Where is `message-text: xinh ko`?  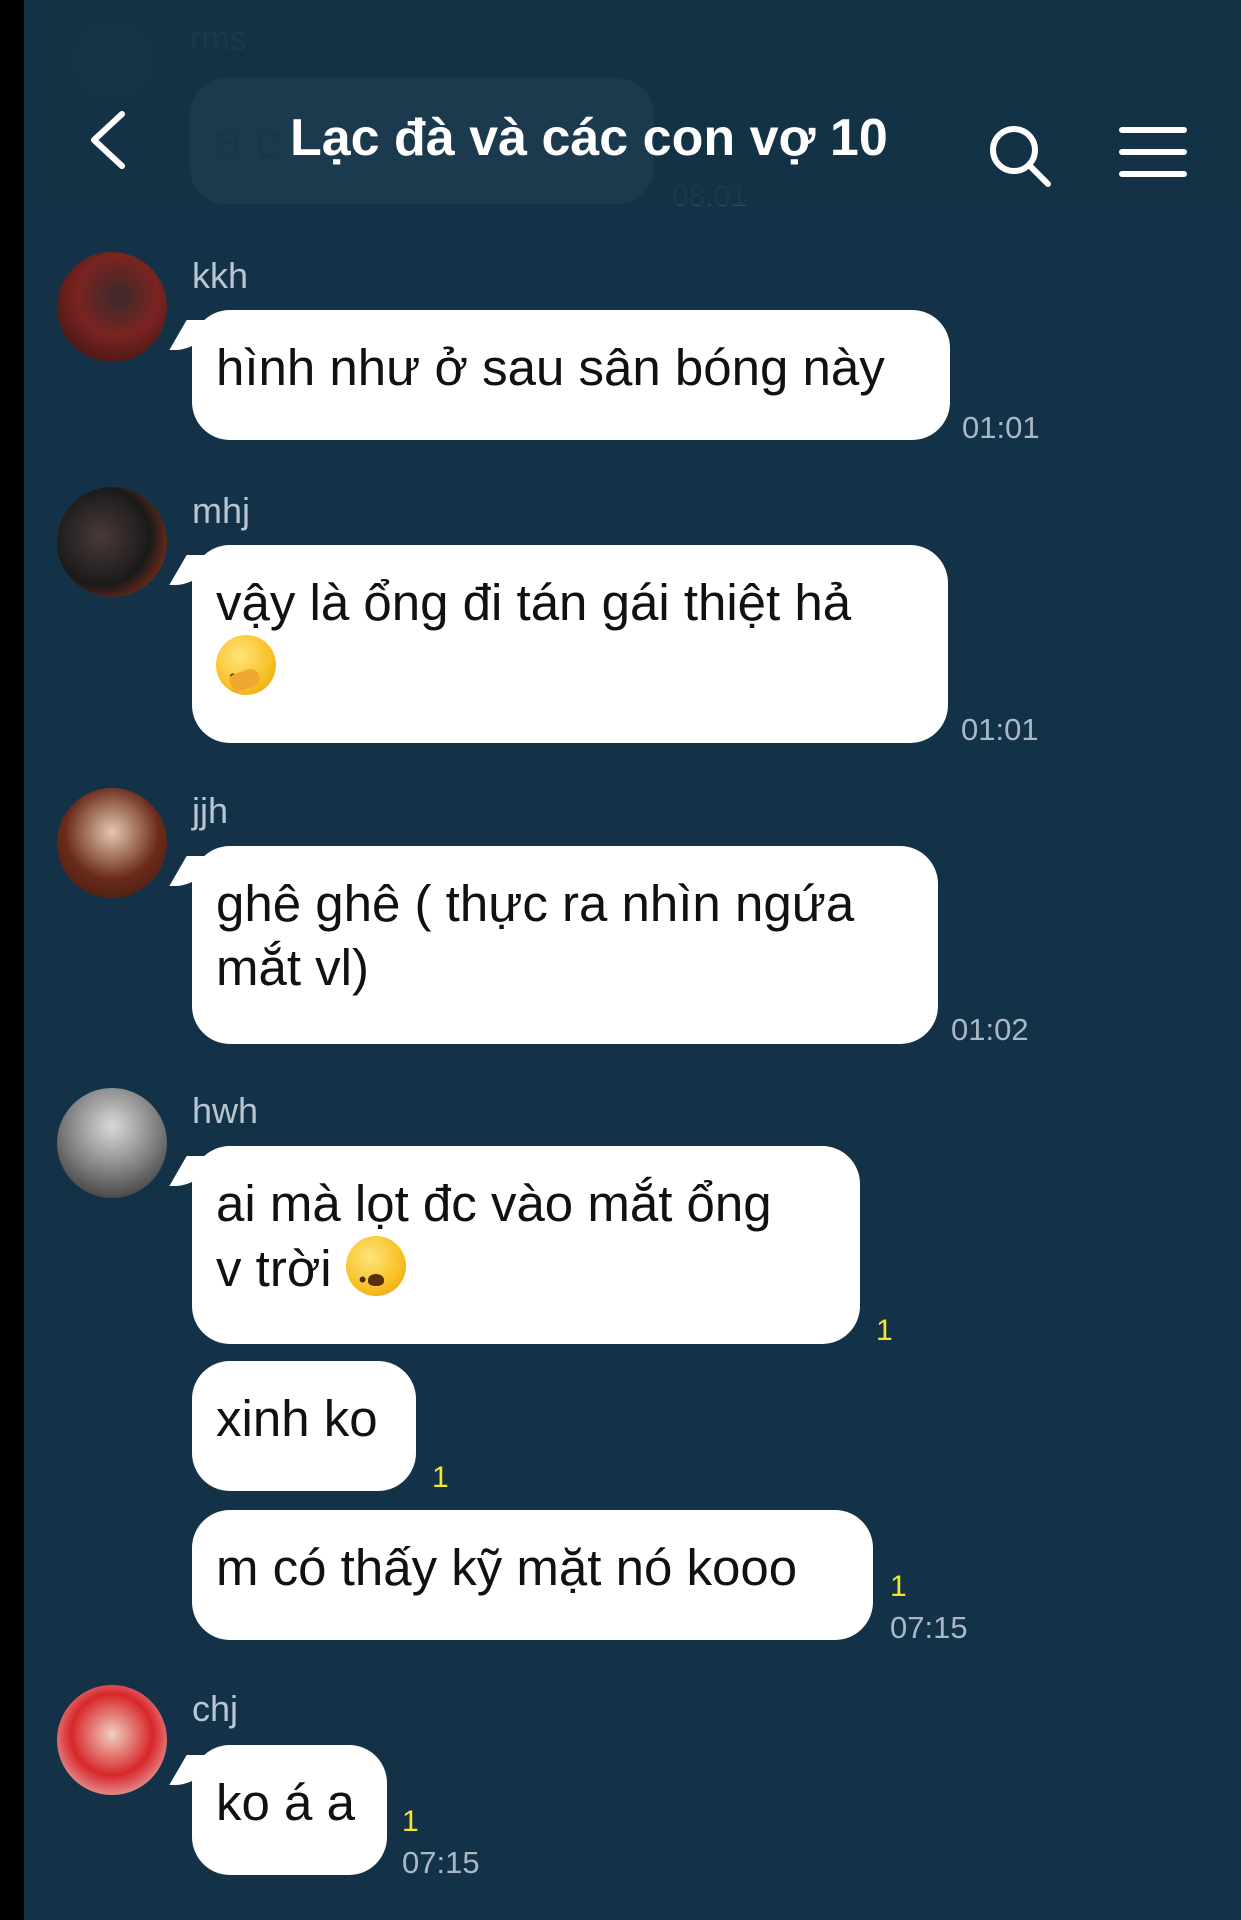 message-text: xinh ko is located at coordinates (297, 1418).